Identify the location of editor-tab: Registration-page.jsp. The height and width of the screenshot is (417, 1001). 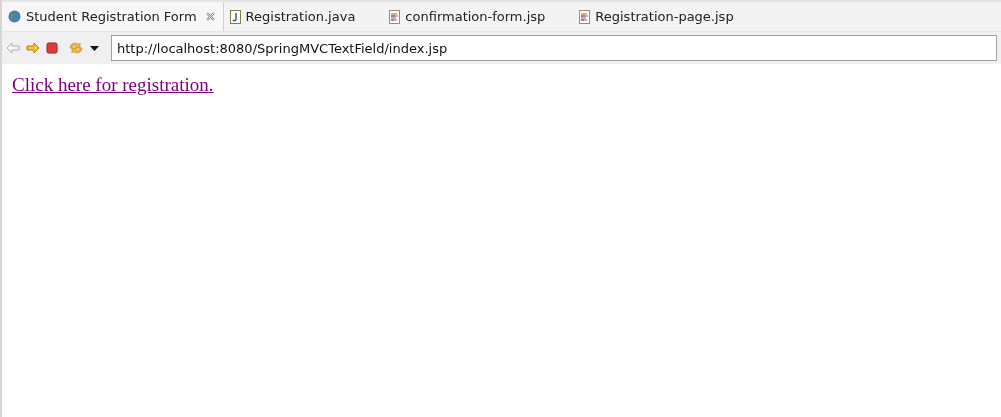
(657, 16).